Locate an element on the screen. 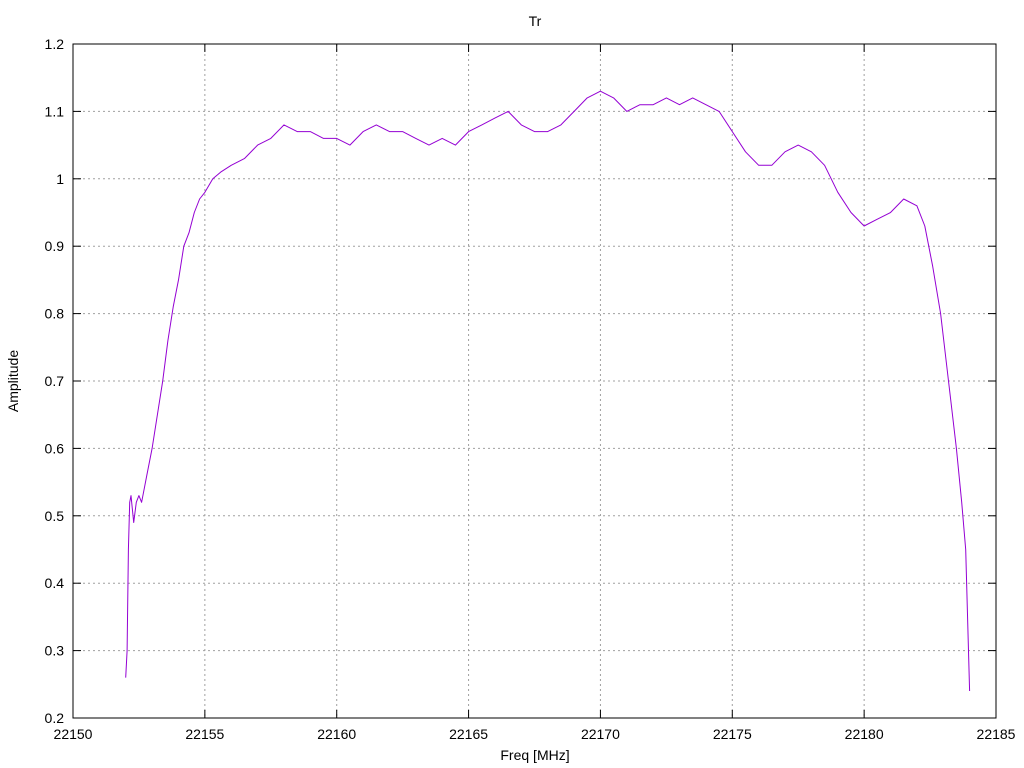  y-tick-label: 1.1 is located at coordinates (55, 111).